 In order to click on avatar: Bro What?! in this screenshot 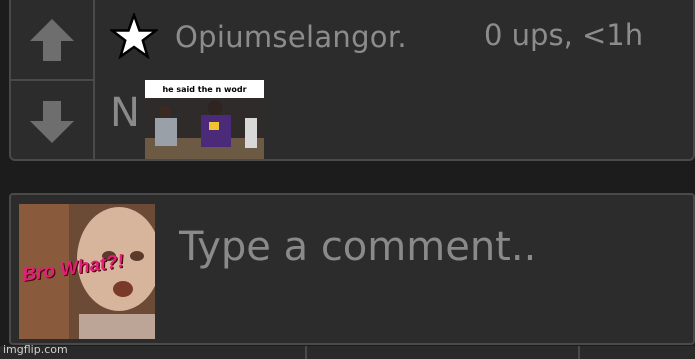, I will do `click(87, 271)`.